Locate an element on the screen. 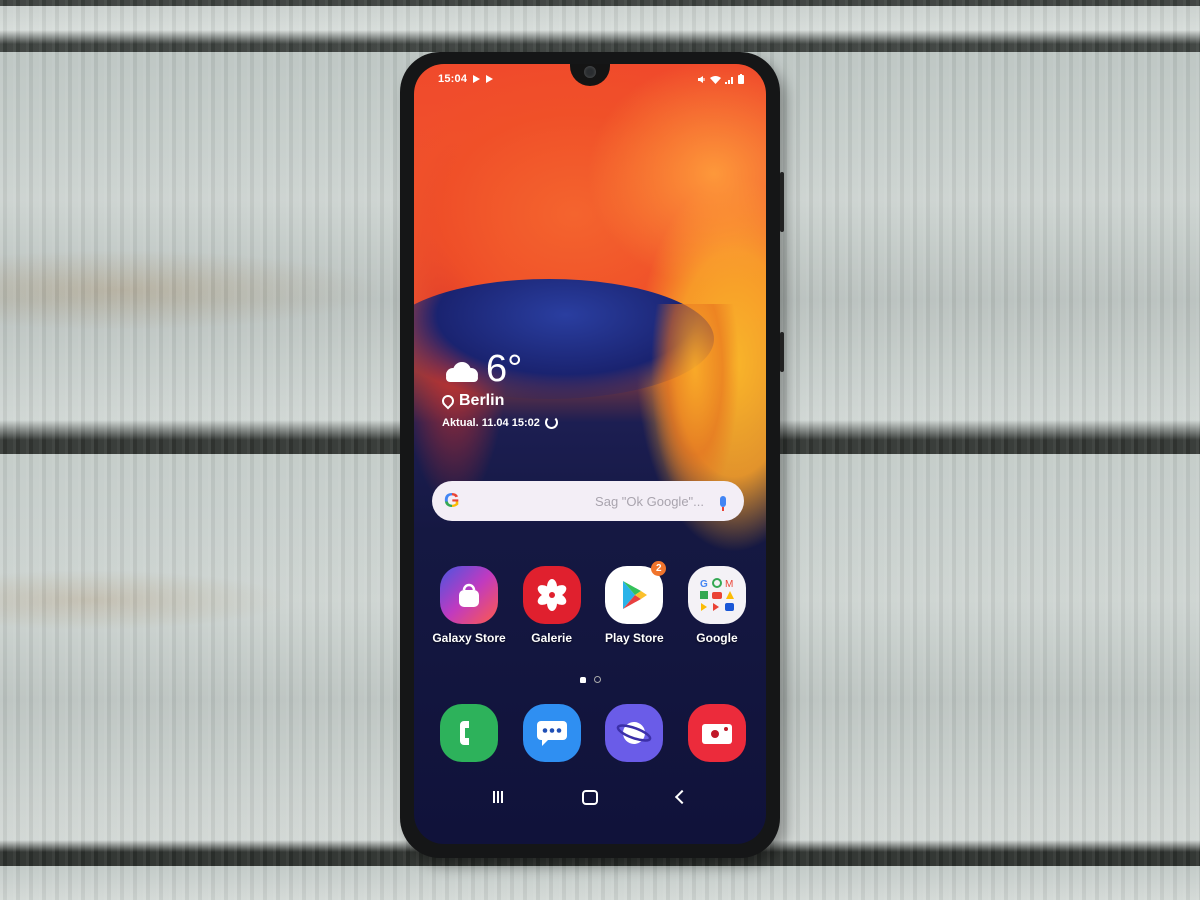  cloud-icon is located at coordinates (461, 372).